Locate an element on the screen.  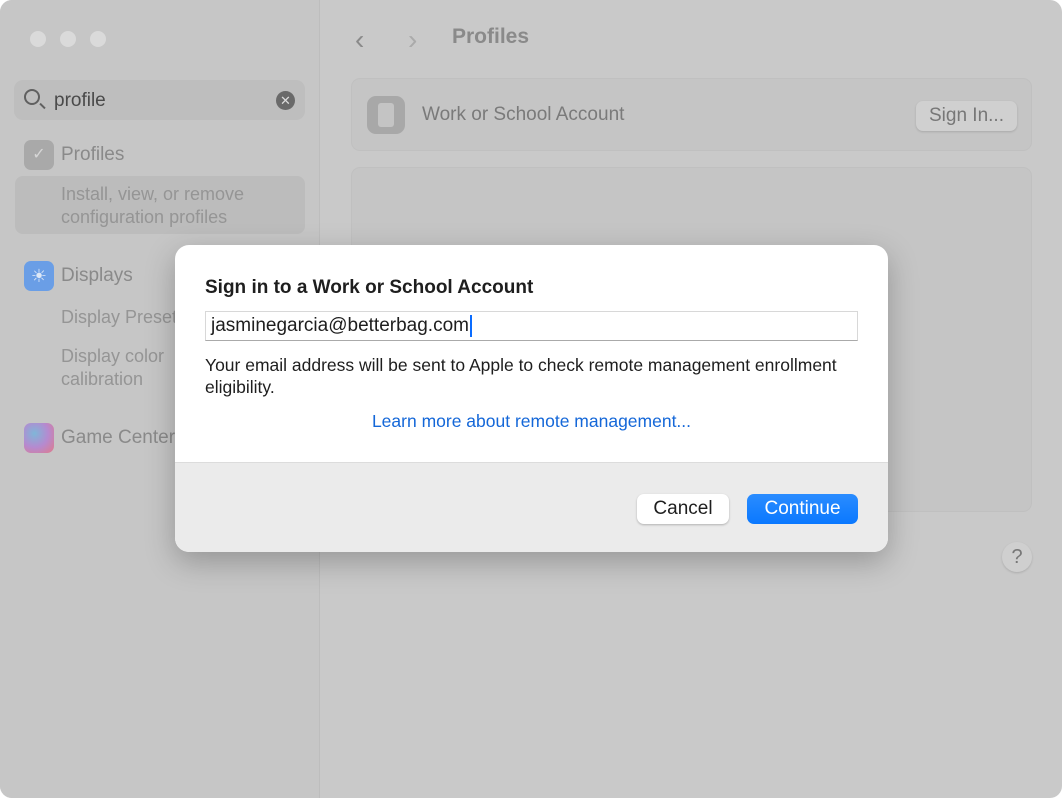
back-button: ‹ is located at coordinates (359, 40).